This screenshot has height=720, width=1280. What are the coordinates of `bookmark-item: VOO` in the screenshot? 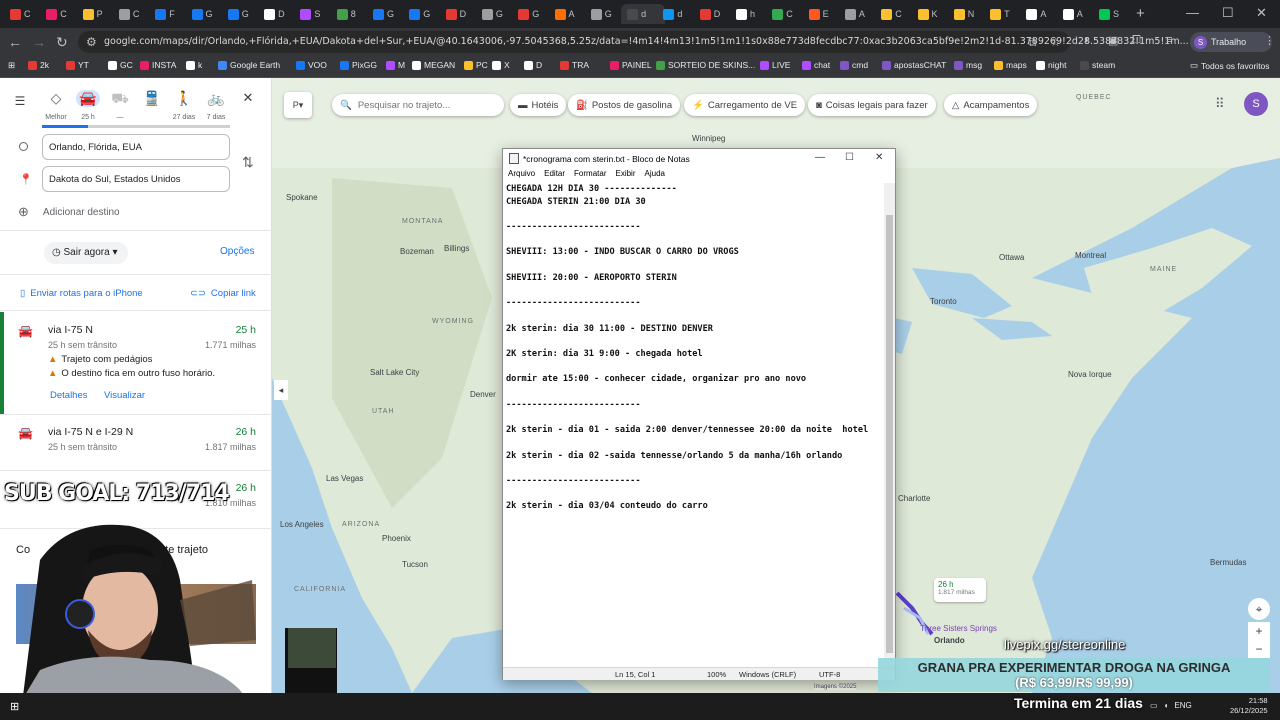 It's located at (311, 65).